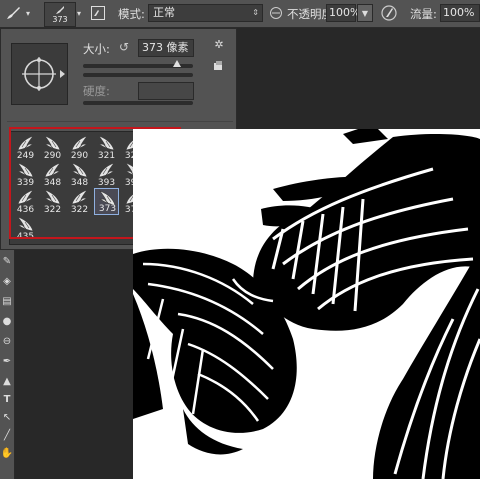 This screenshot has height=479, width=480. I want to click on opacity-value: 100%, so click(345, 12).